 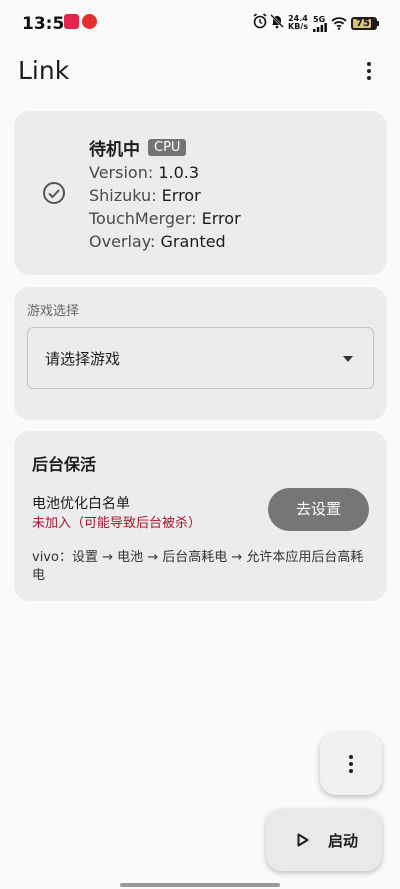 I want to click on shizuku-label: Shizuku:, so click(x=125, y=195).